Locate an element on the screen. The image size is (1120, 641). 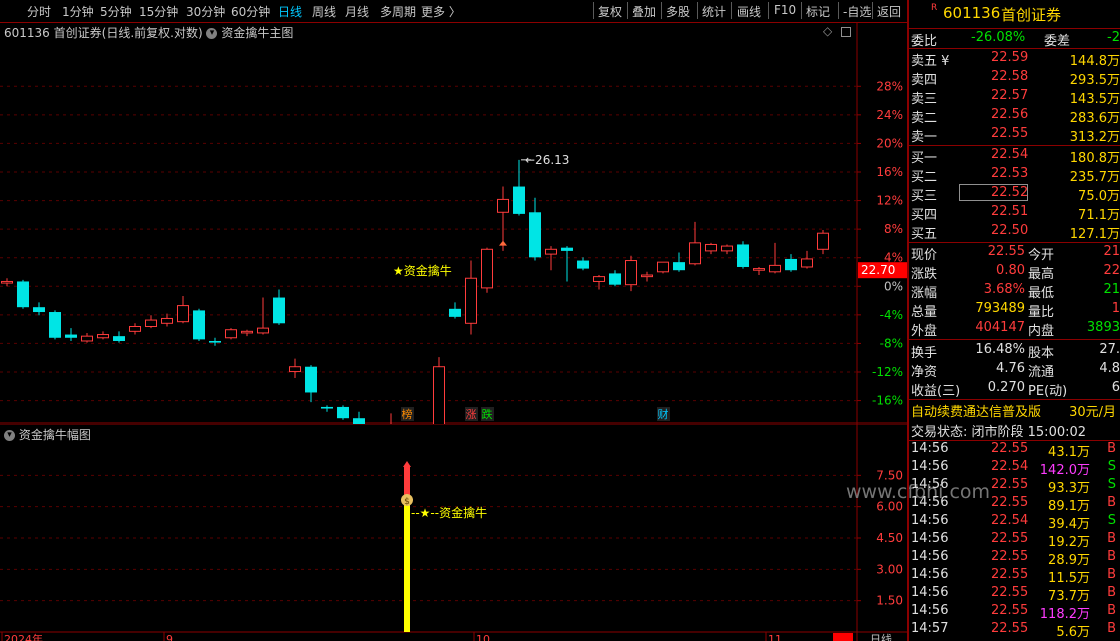
quote-row: 总量 793489 量比 1 is located at coordinates (1015, 310).